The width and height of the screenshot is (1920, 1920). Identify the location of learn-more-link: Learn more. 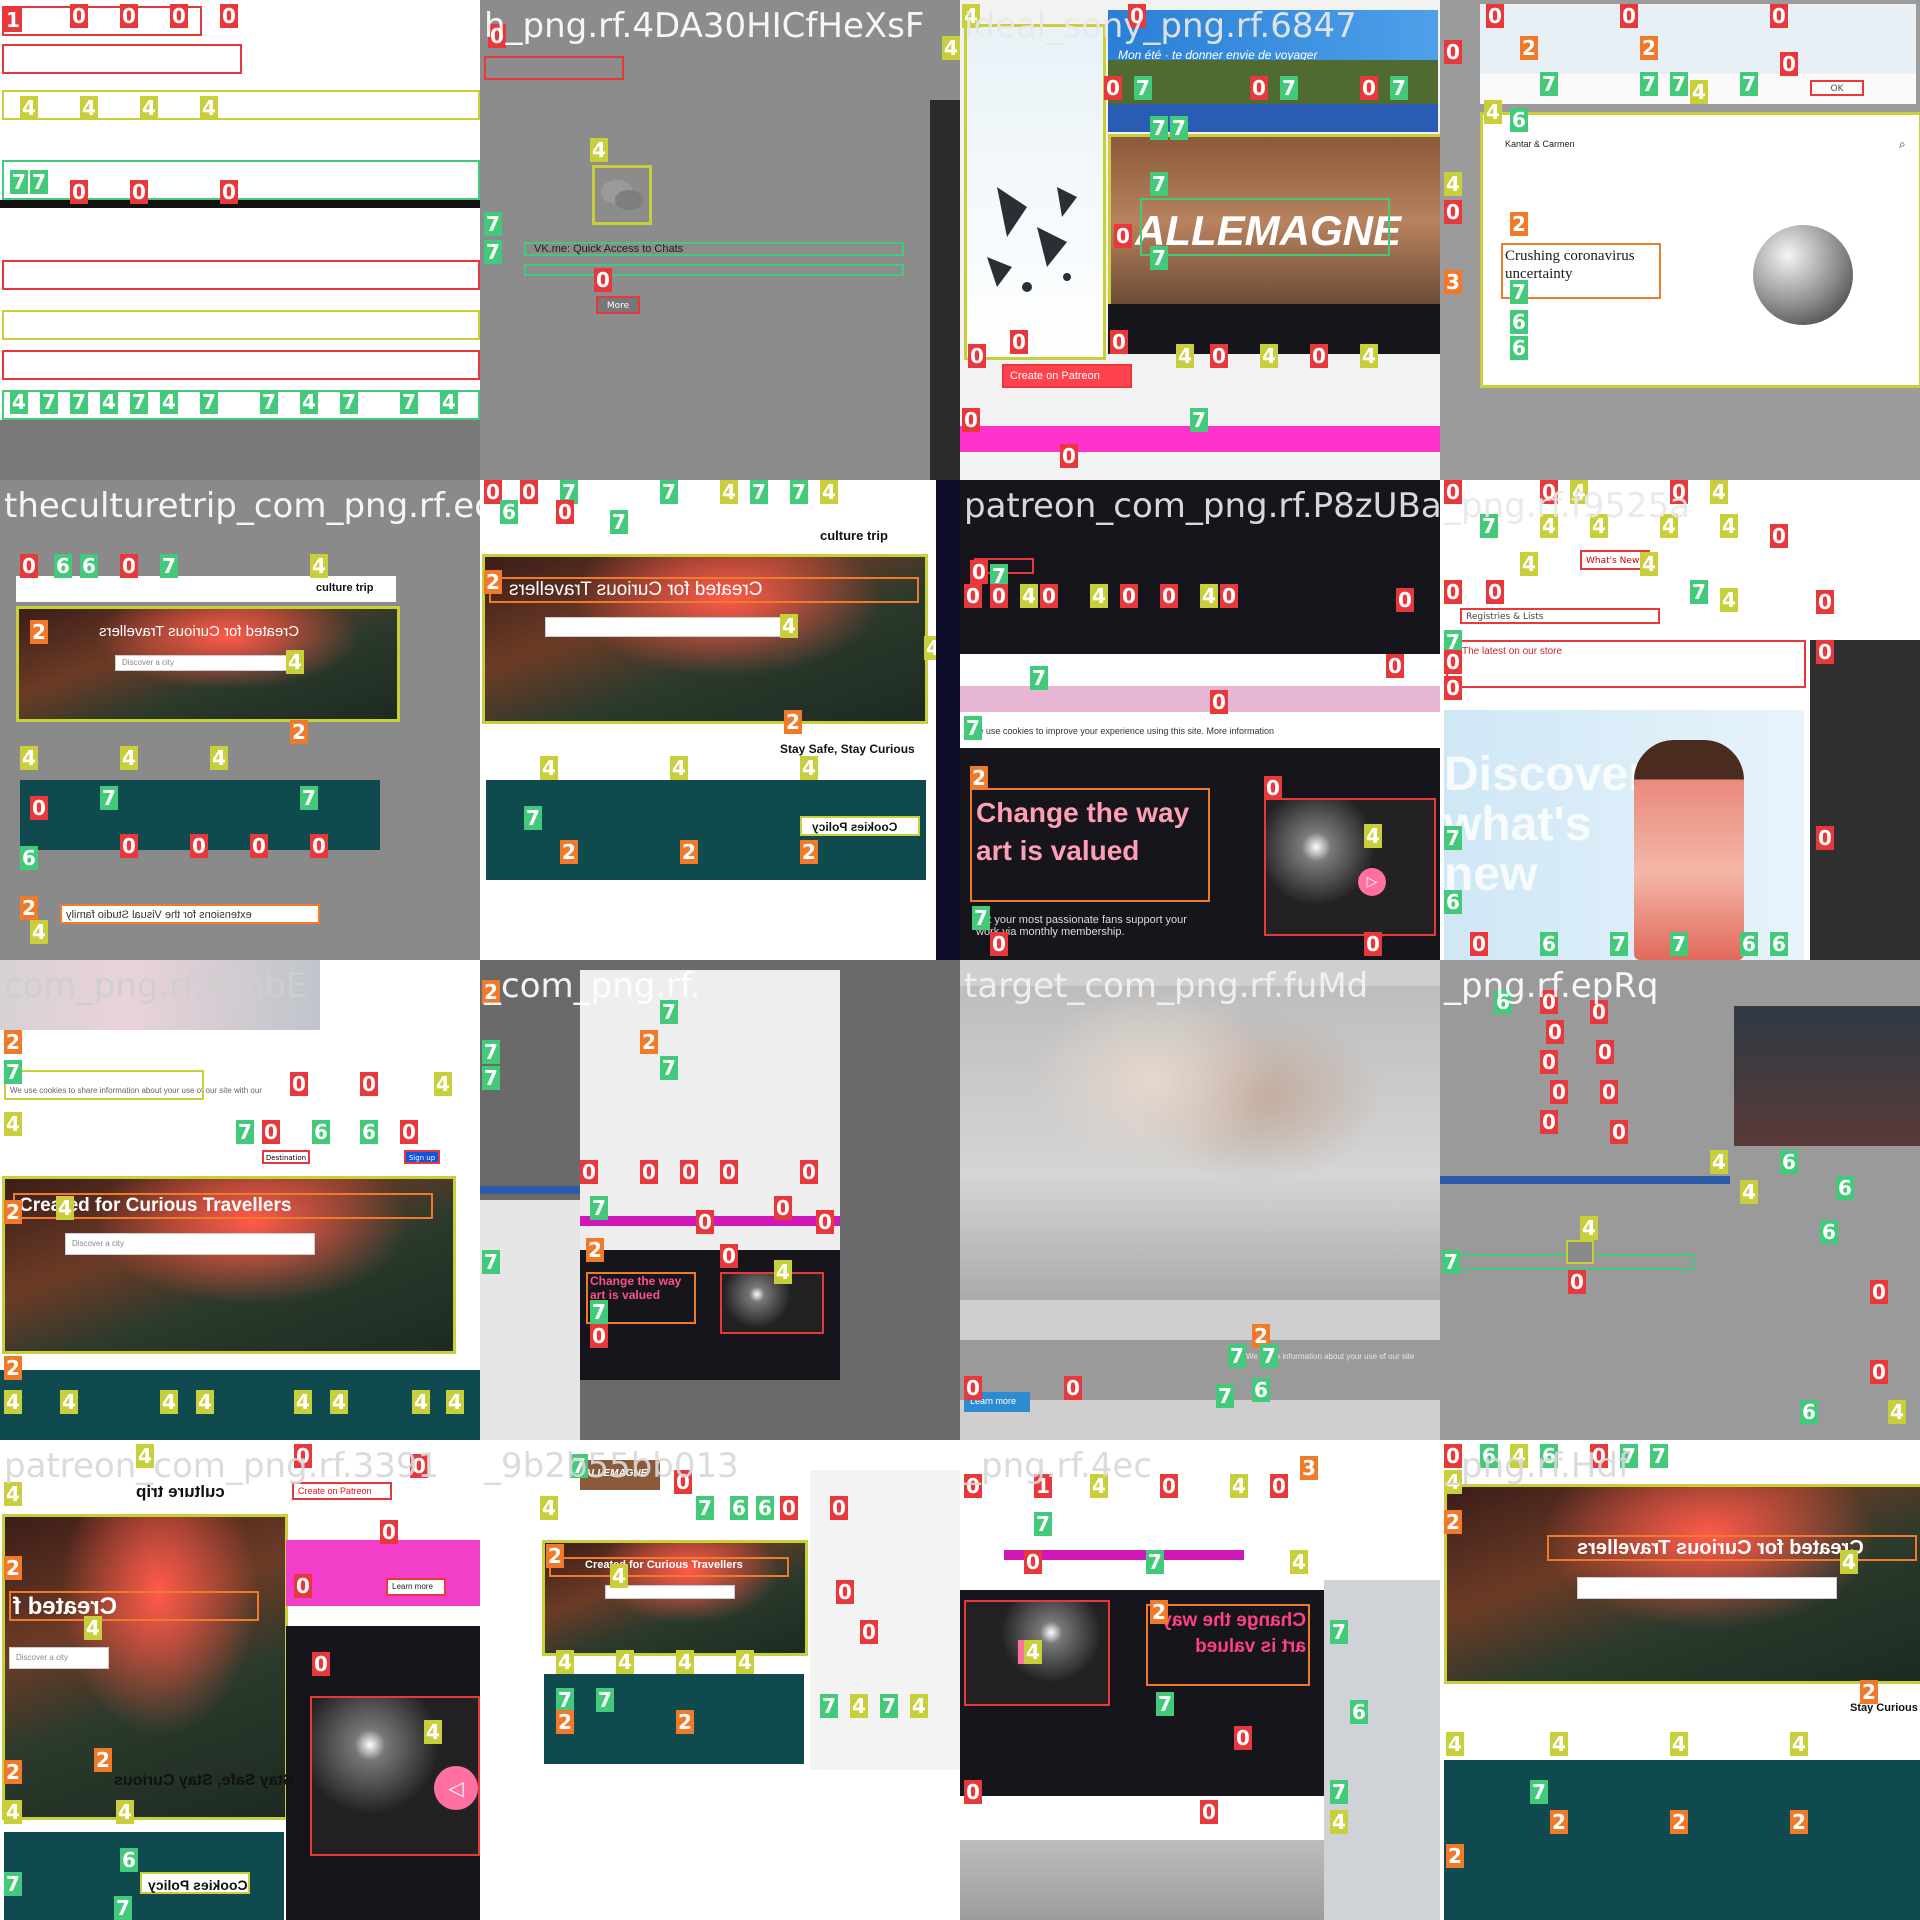
(416, 1587).